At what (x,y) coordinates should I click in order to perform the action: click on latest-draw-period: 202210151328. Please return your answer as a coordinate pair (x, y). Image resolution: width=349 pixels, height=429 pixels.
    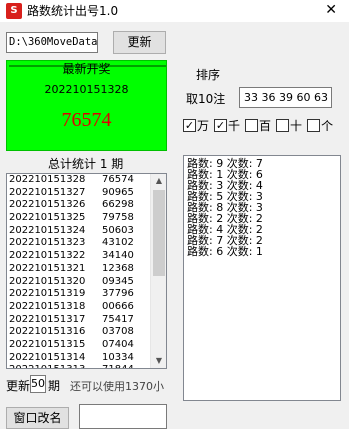
    Looking at the image, I should click on (86, 89).